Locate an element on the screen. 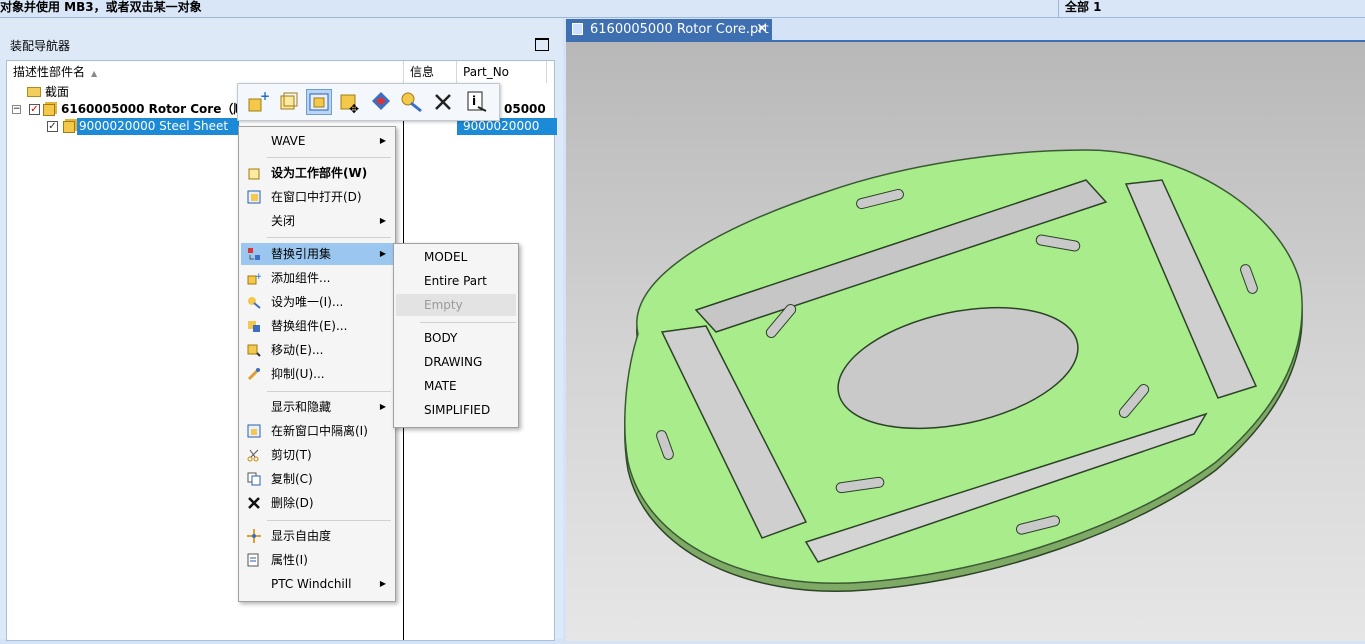 This screenshot has width=1365, height=644. suppress-icon is located at coordinates (254, 374).